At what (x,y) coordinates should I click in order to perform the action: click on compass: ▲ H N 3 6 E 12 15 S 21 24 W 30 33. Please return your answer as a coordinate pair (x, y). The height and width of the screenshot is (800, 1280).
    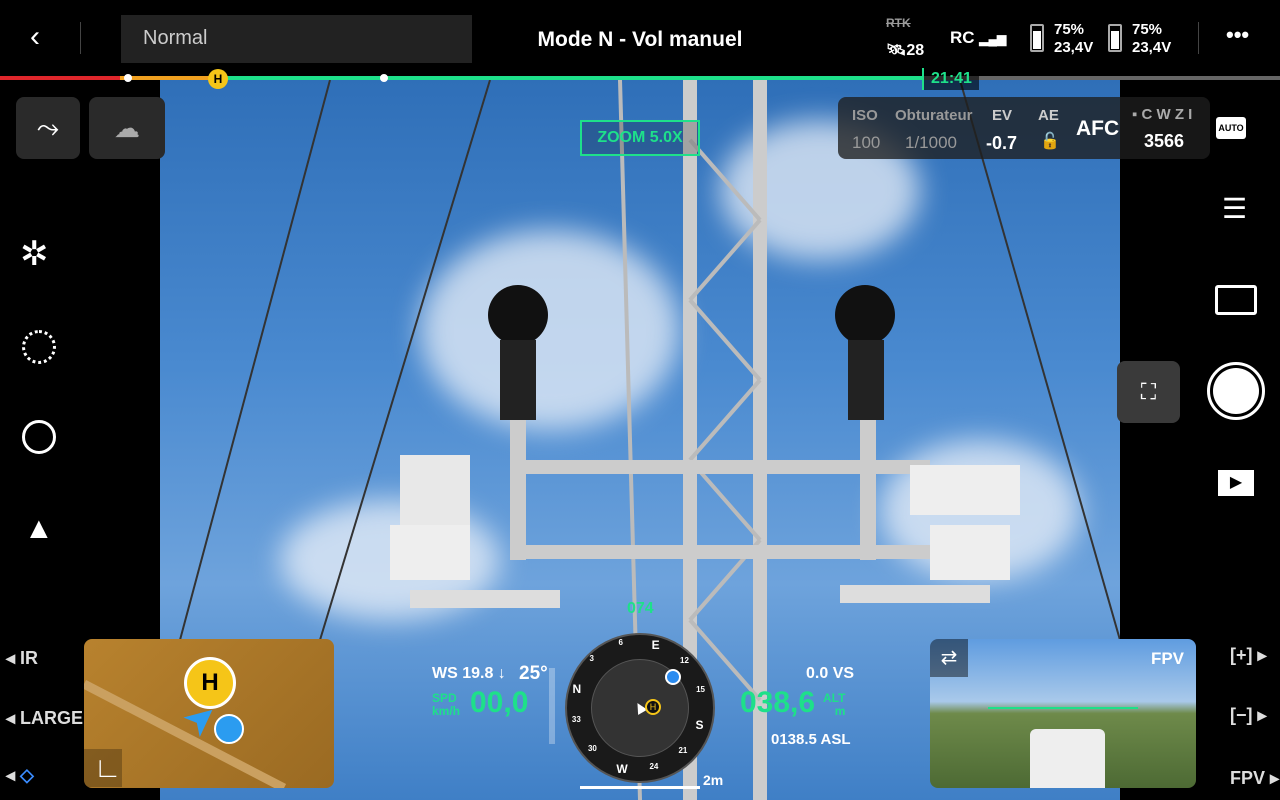
    Looking at the image, I should click on (640, 708).